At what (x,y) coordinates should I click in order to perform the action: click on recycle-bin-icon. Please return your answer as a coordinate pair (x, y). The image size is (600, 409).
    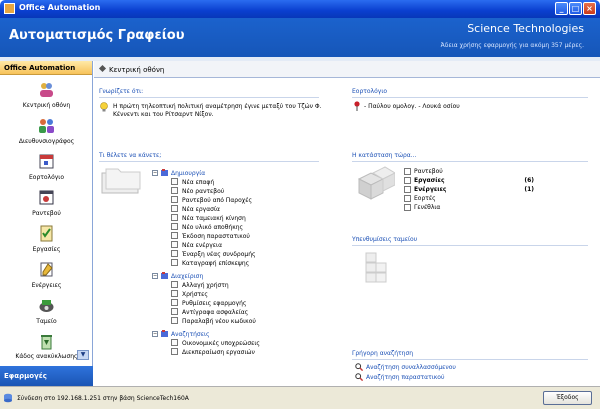
    Looking at the image, I should click on (46, 342).